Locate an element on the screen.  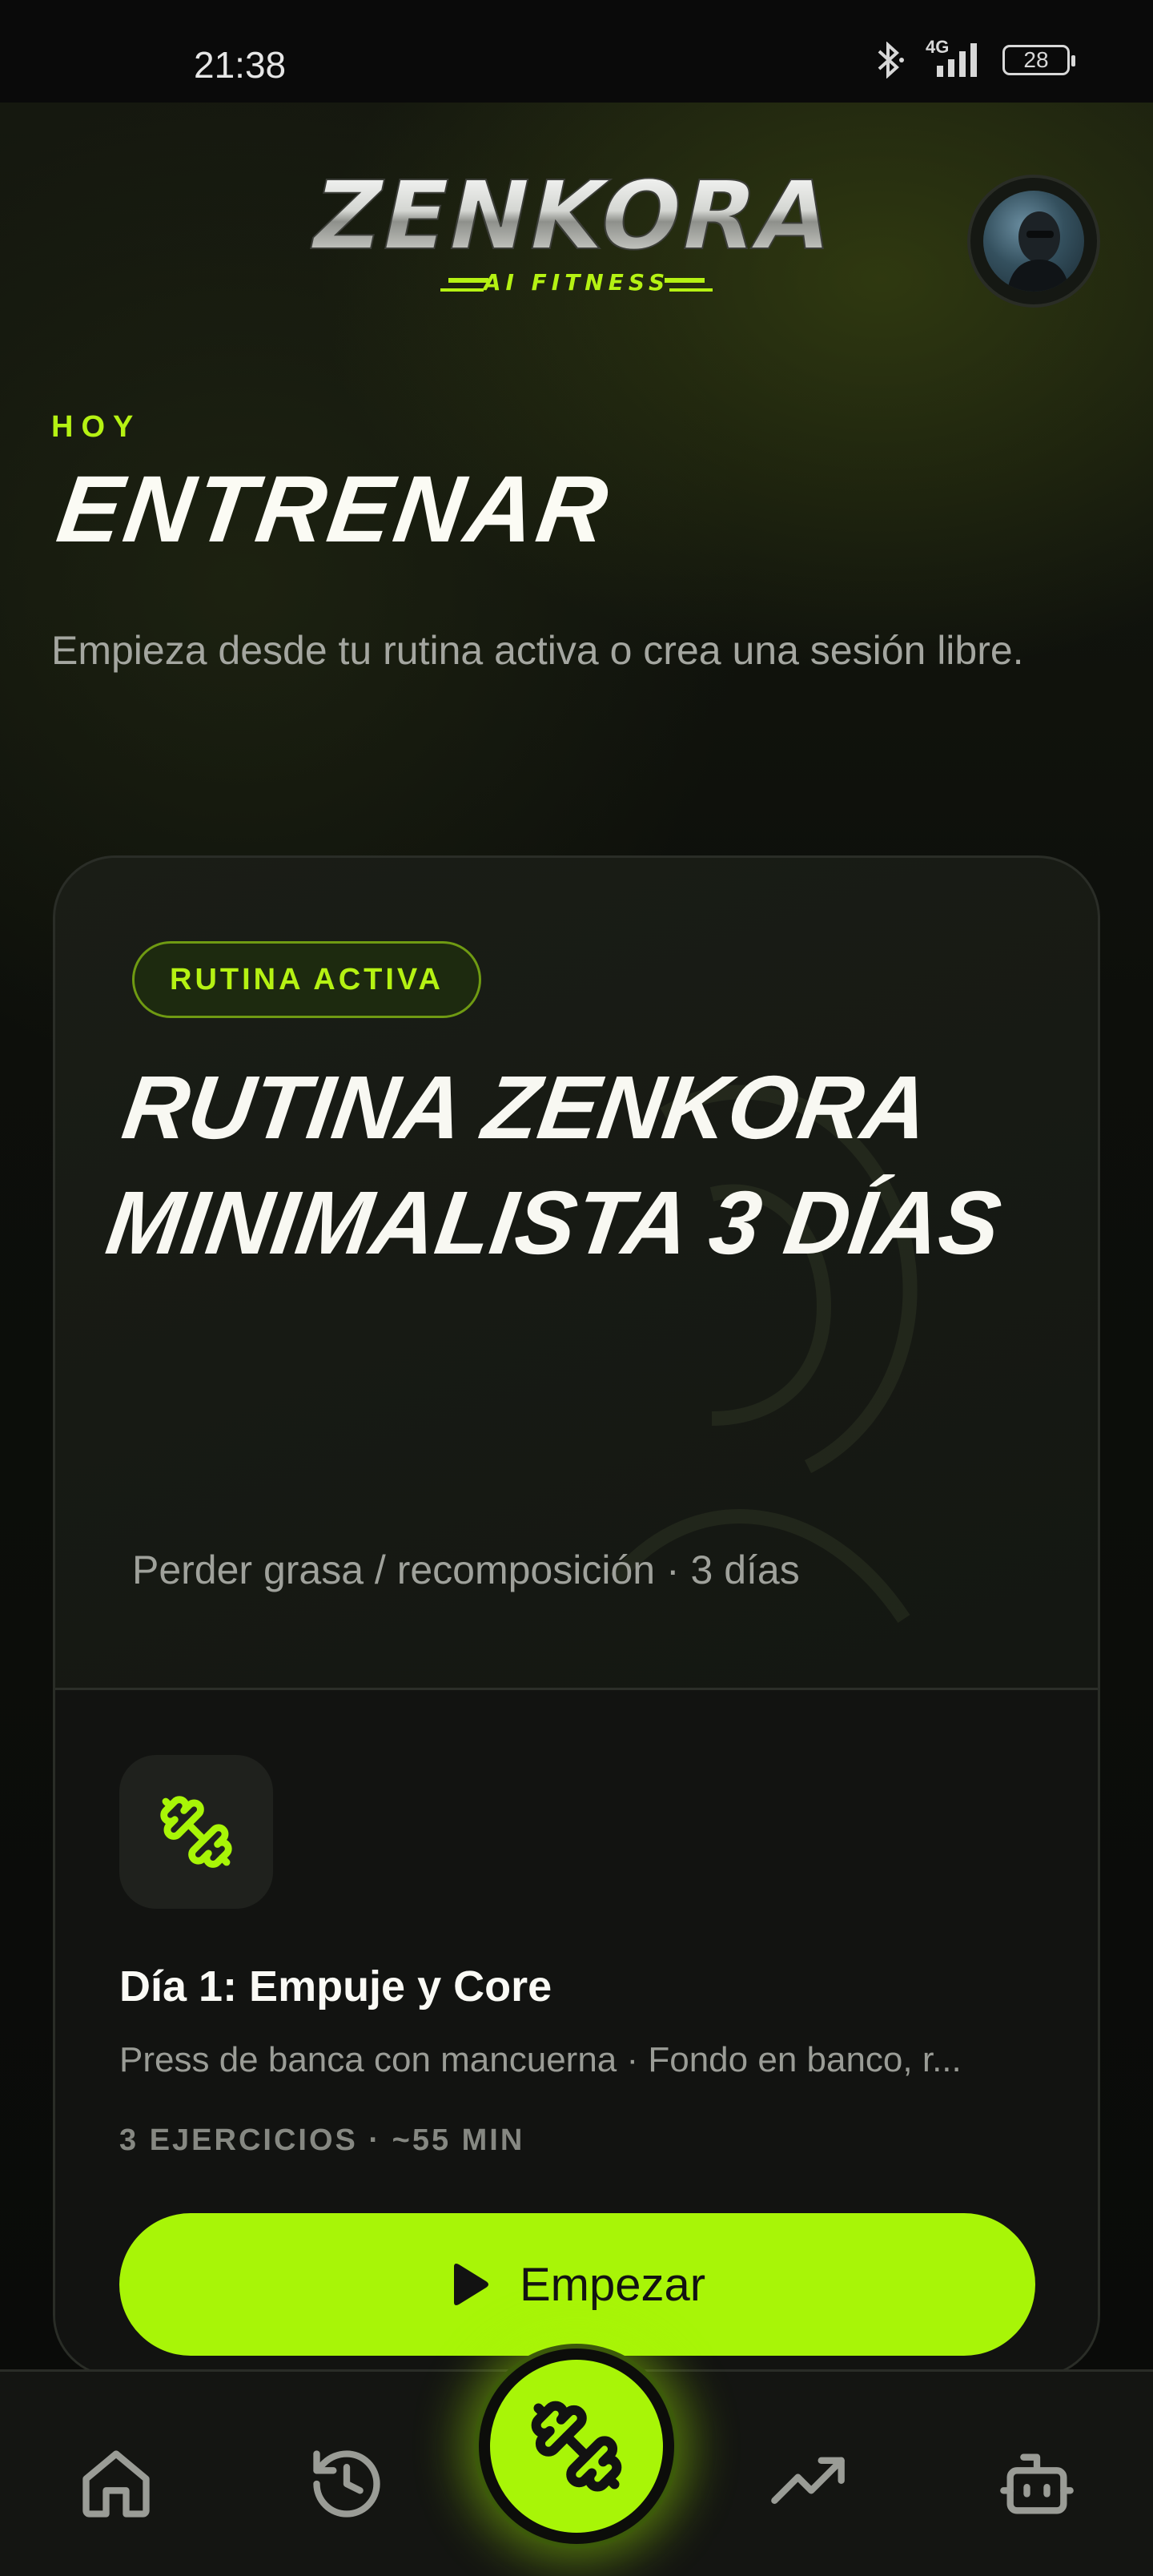
nav-ai-coach is located at coordinates (1037, 2484).